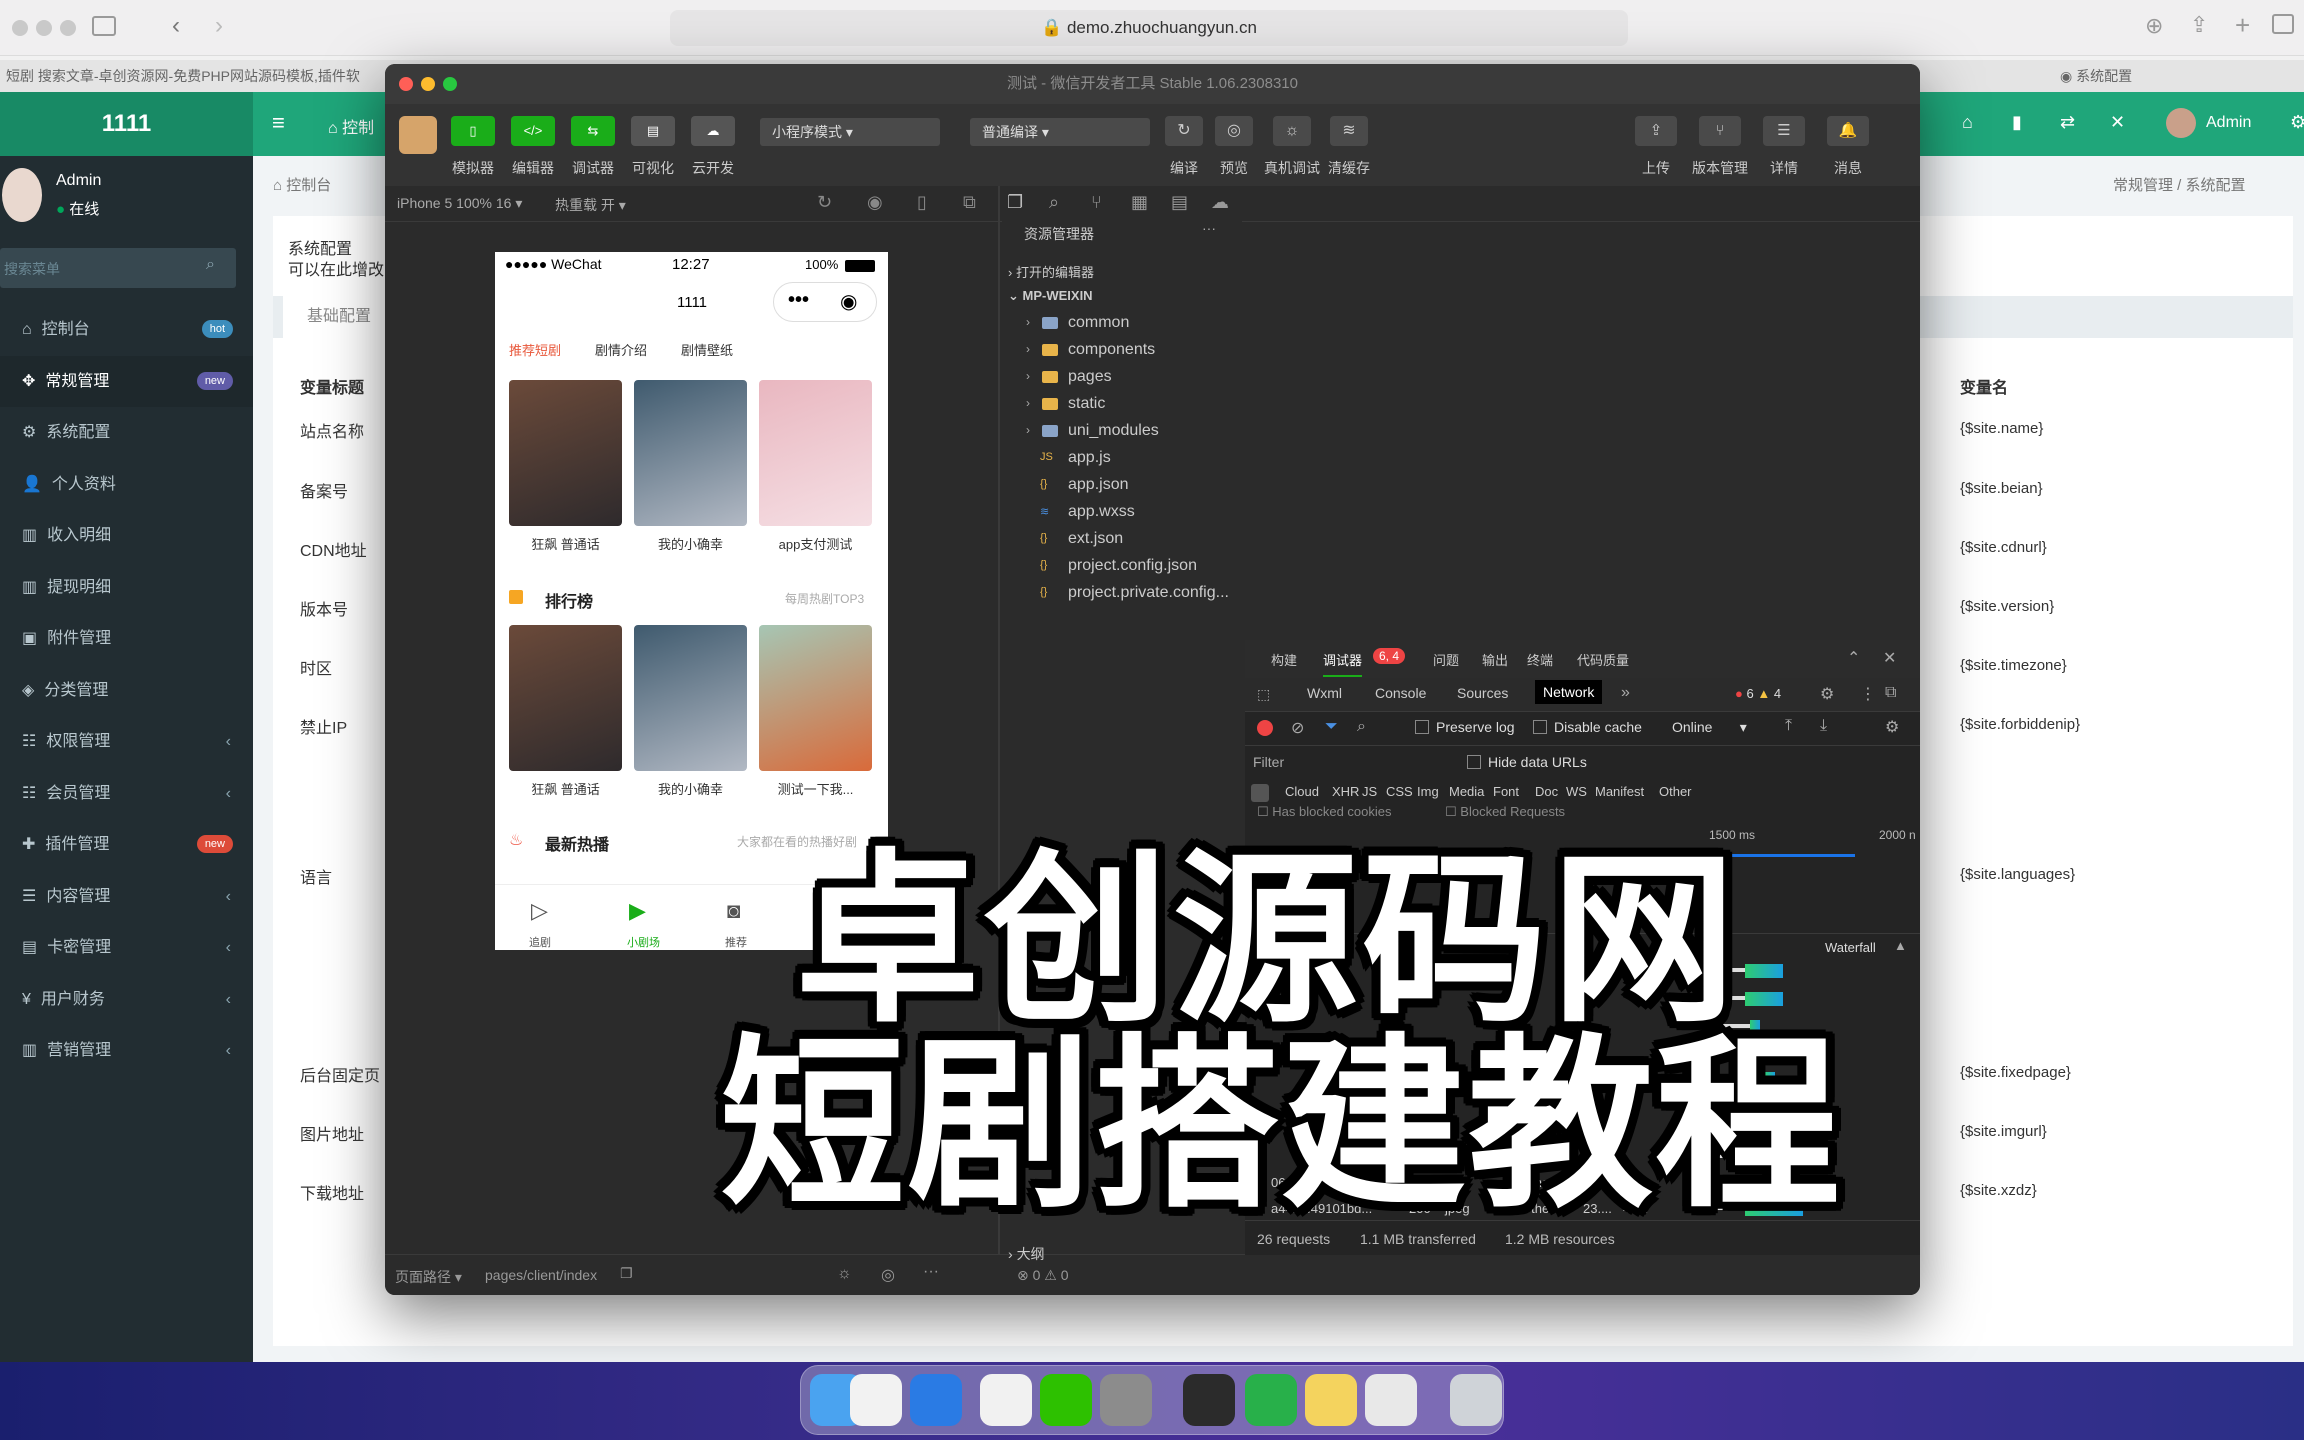  I want to click on extensions-icon: ▦, so click(1139, 202).